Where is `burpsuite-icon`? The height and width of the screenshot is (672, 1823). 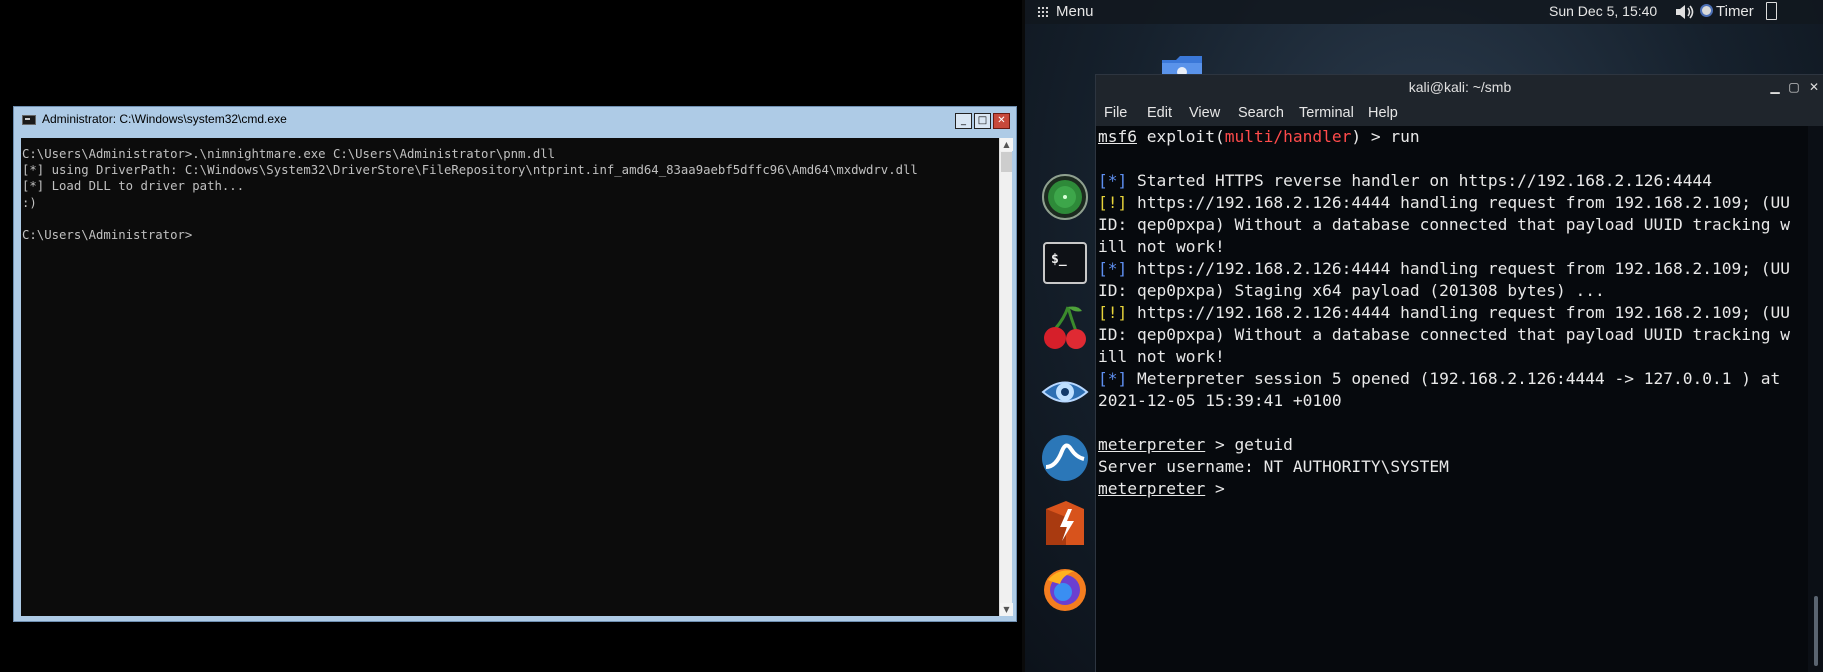 burpsuite-icon is located at coordinates (1065, 524).